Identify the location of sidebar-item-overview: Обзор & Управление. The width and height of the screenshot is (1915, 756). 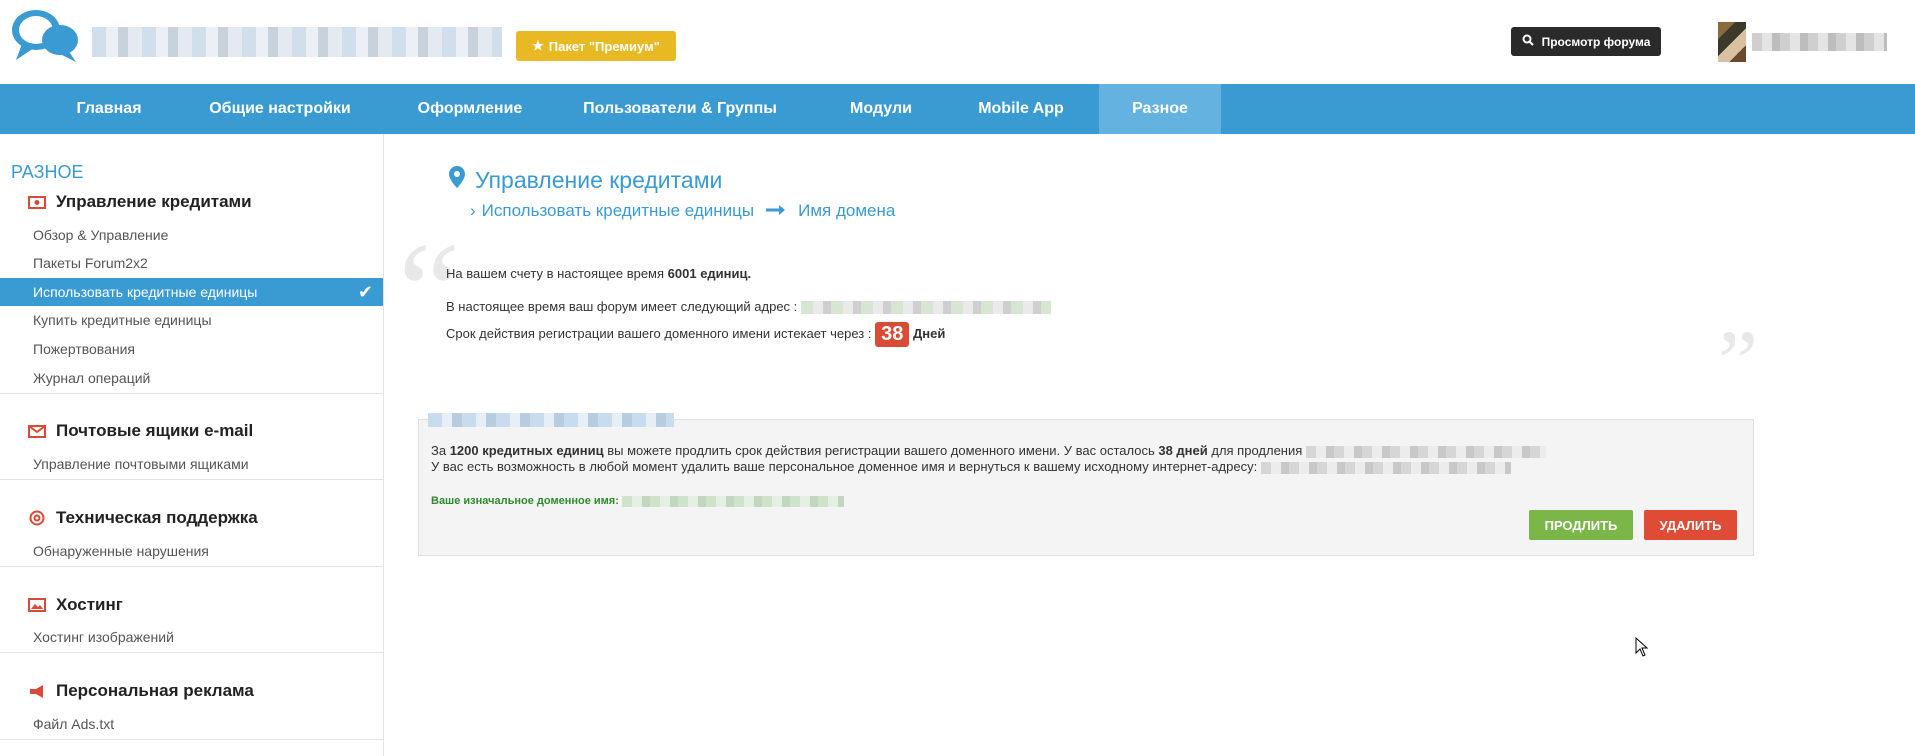
(191, 235).